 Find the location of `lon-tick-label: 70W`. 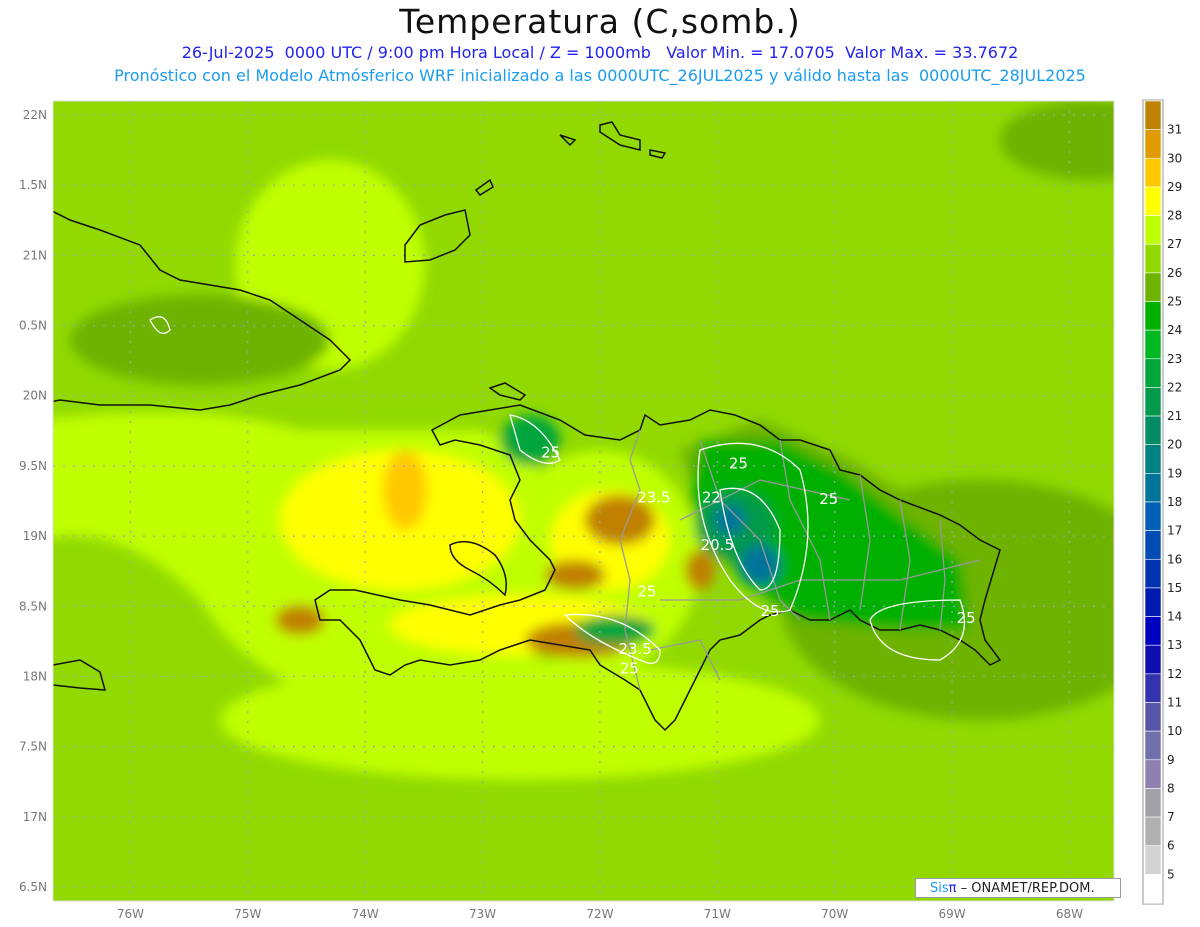

lon-tick-label: 70W is located at coordinates (834, 914).